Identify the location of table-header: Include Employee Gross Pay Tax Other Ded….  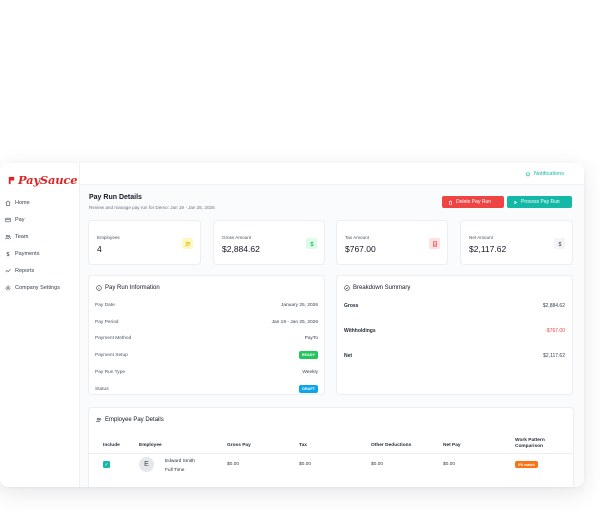
(331, 445).